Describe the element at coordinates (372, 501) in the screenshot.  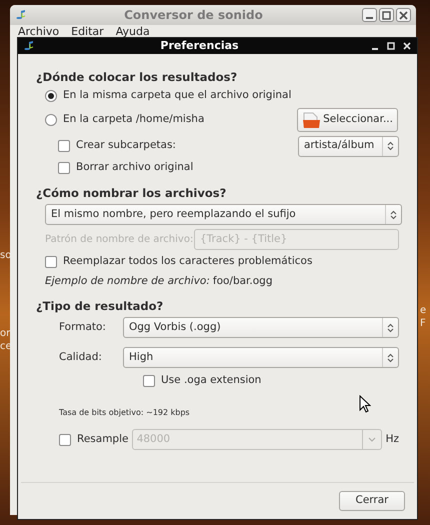
I see `close-button: Cerrar` at that location.